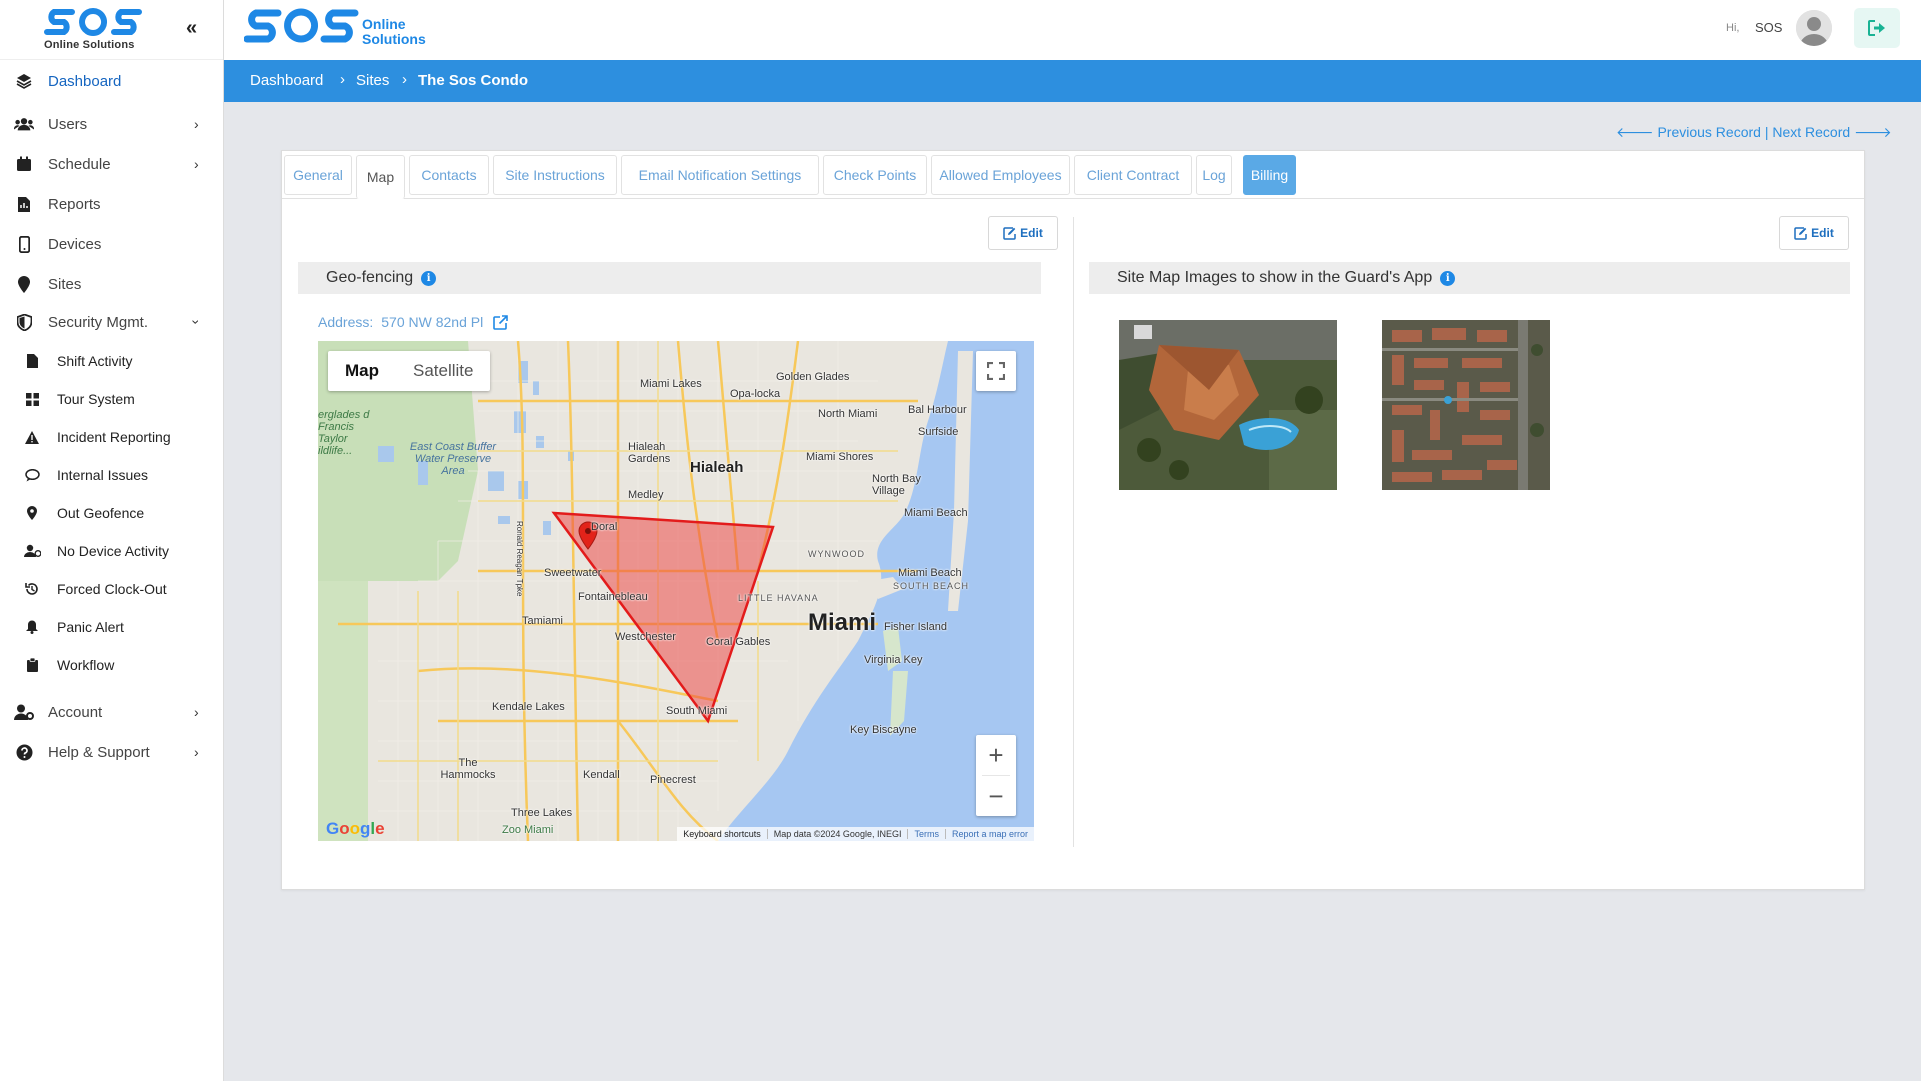 The image size is (1921, 1081). Describe the element at coordinates (1814, 28) in the screenshot. I see `avatar` at that location.